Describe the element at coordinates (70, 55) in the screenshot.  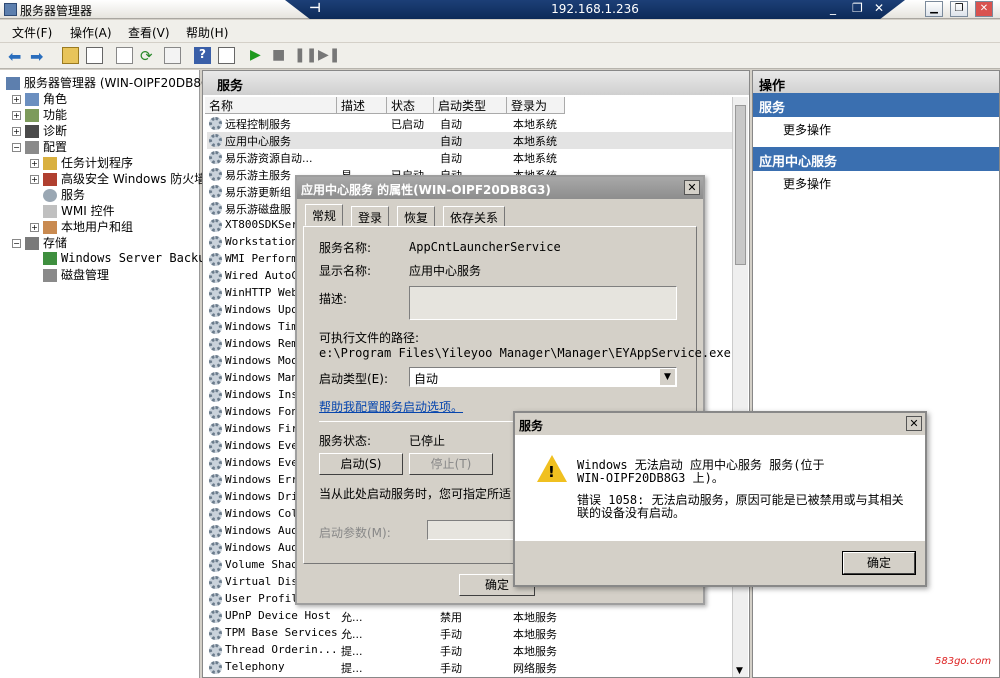
I see `up-folder-icon` at that location.